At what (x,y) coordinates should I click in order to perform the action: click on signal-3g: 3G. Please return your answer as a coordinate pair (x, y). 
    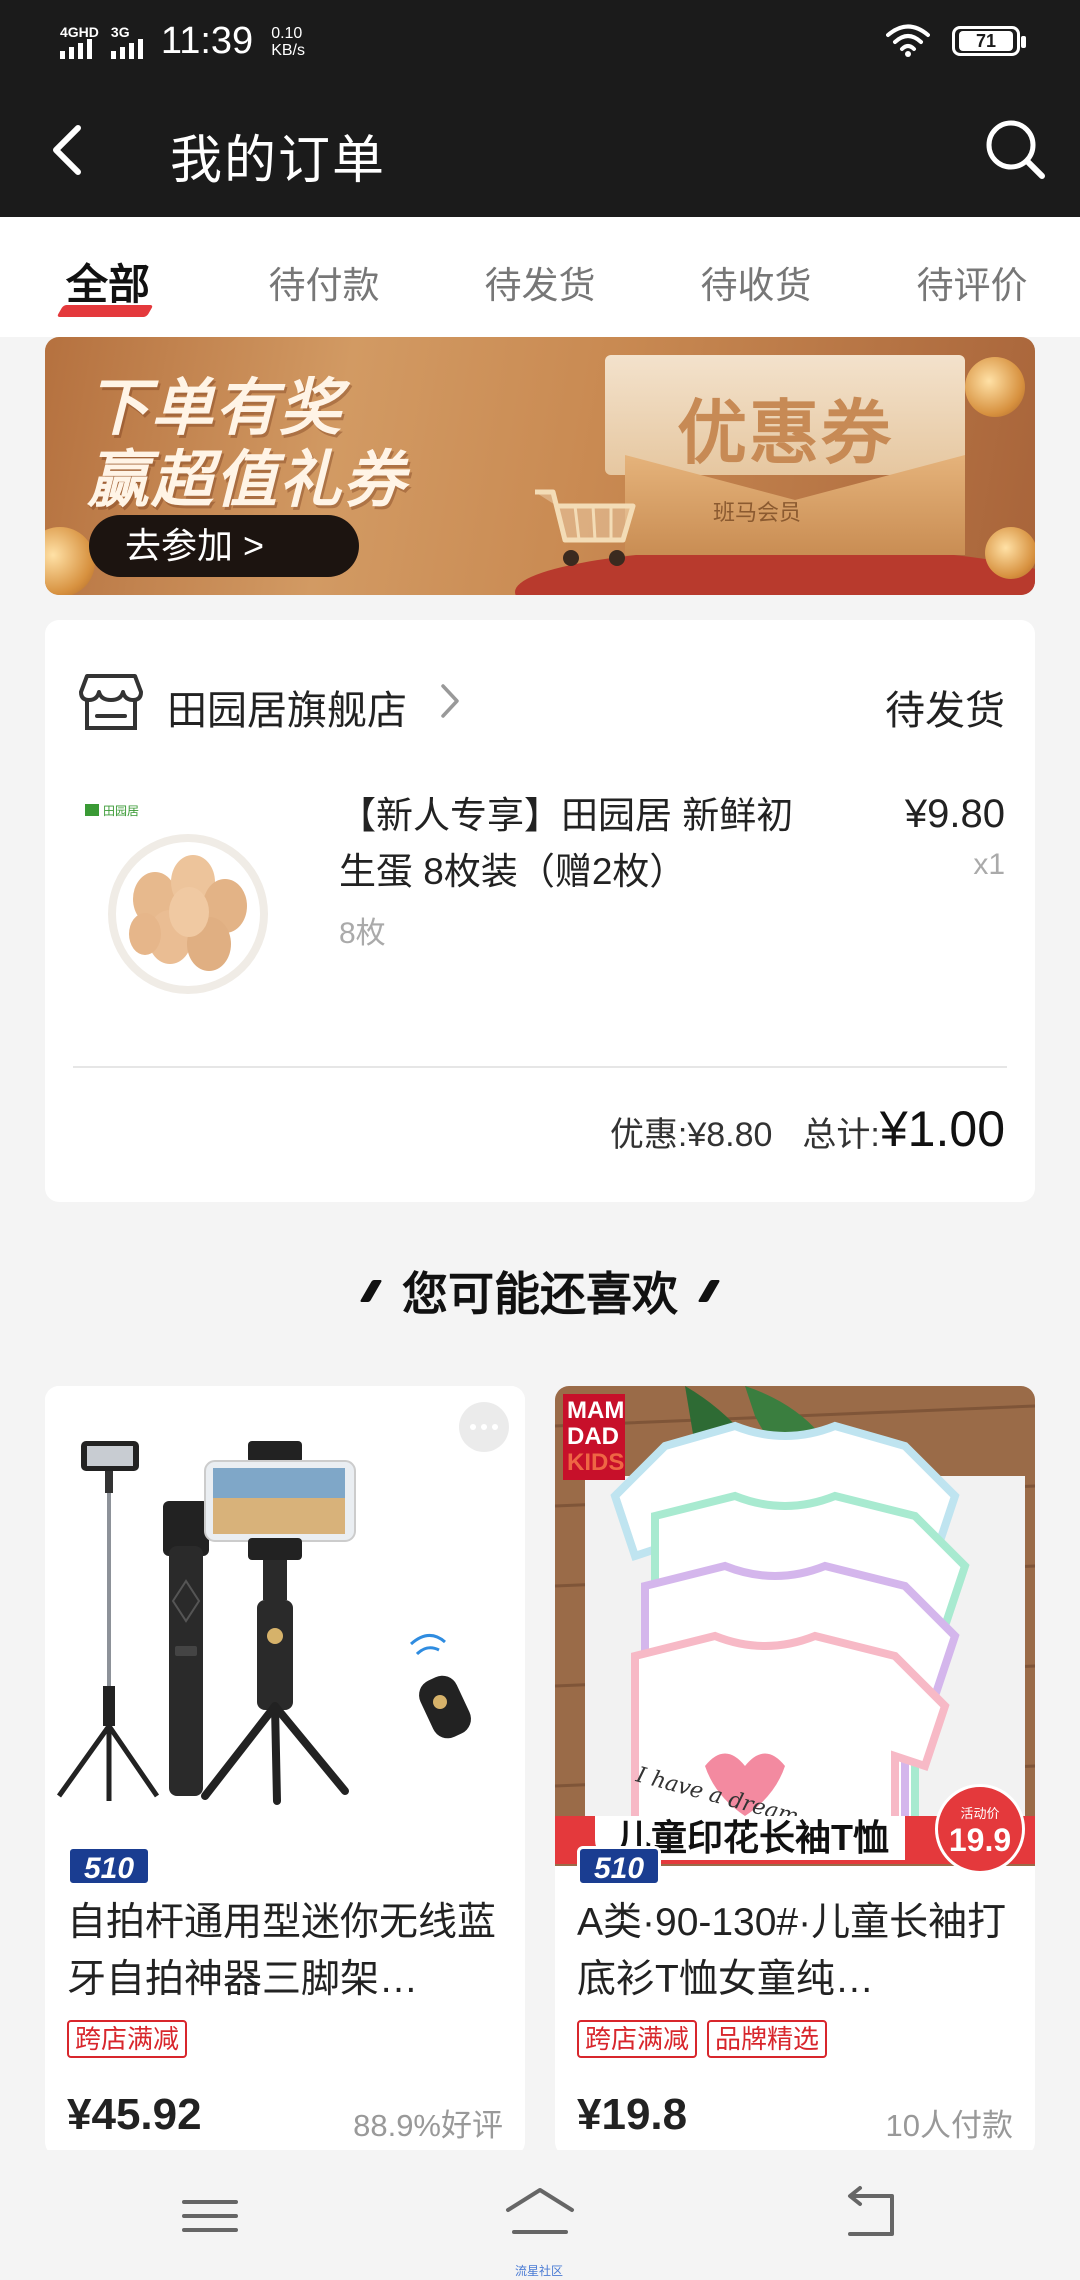
    Looking at the image, I should click on (126, 41).